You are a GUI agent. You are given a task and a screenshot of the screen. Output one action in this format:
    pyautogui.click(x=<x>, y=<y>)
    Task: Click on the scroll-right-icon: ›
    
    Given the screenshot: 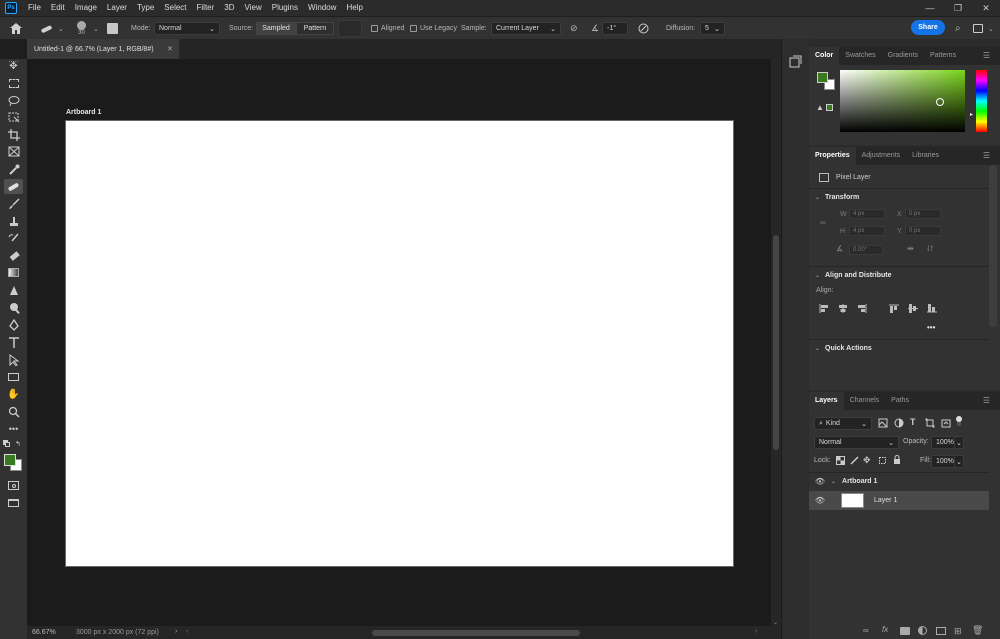 What is the action you would take?
    pyautogui.click(x=756, y=631)
    